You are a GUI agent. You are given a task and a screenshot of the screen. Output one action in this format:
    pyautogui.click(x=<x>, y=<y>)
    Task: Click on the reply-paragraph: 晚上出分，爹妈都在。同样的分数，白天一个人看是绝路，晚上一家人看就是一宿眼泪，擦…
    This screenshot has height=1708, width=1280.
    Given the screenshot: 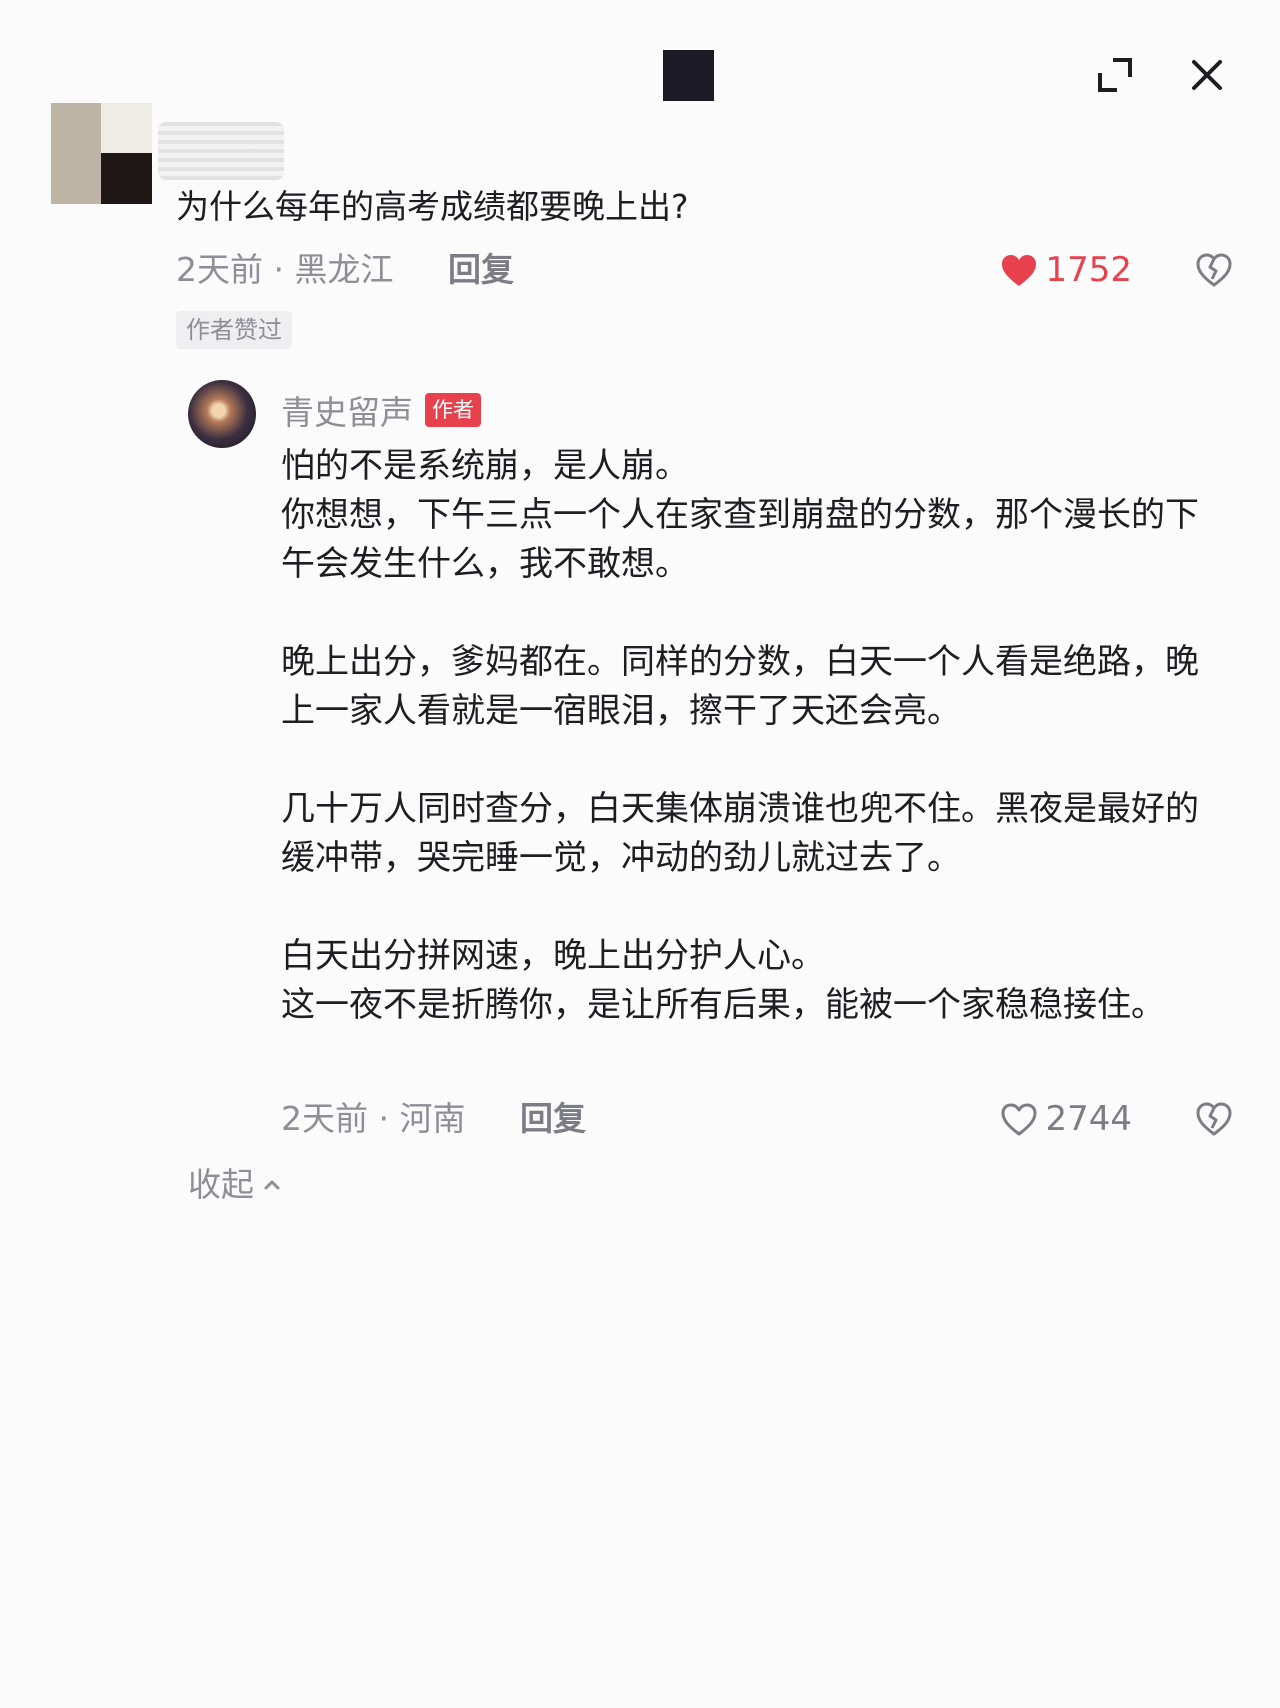 What is the action you would take?
    pyautogui.click(x=740, y=686)
    